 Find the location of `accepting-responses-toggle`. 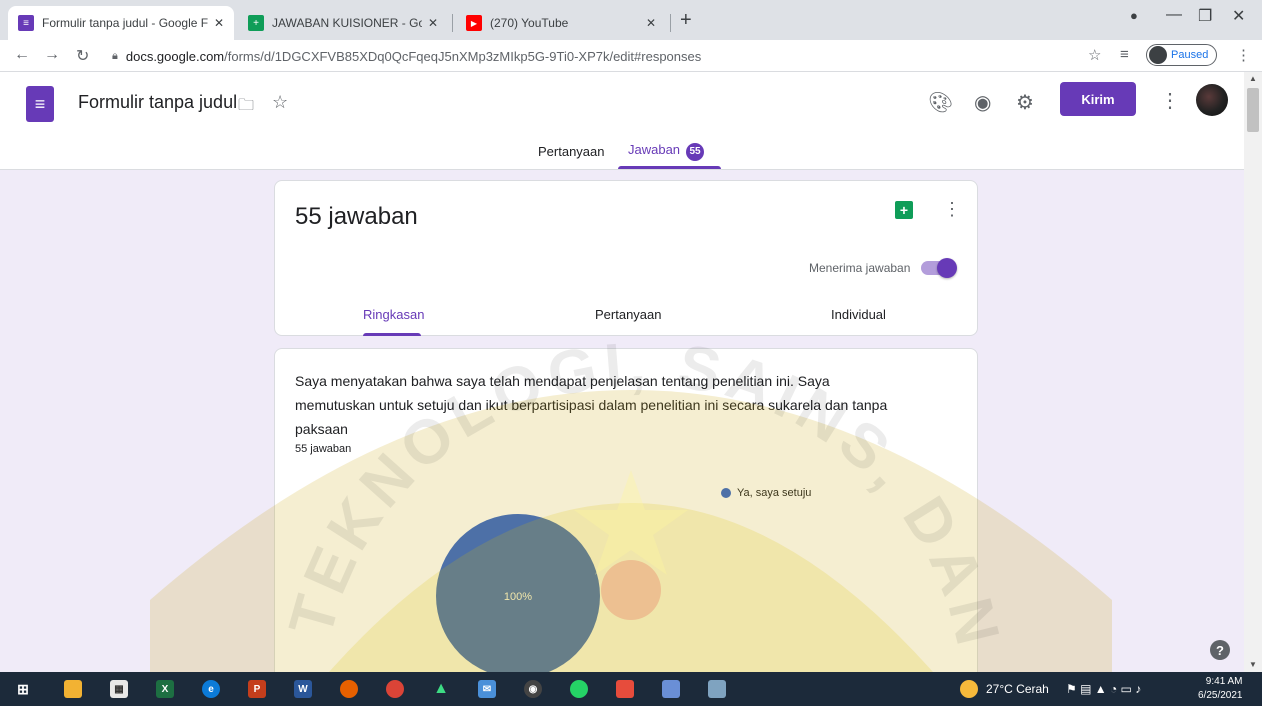

accepting-responses-toggle is located at coordinates (939, 268).